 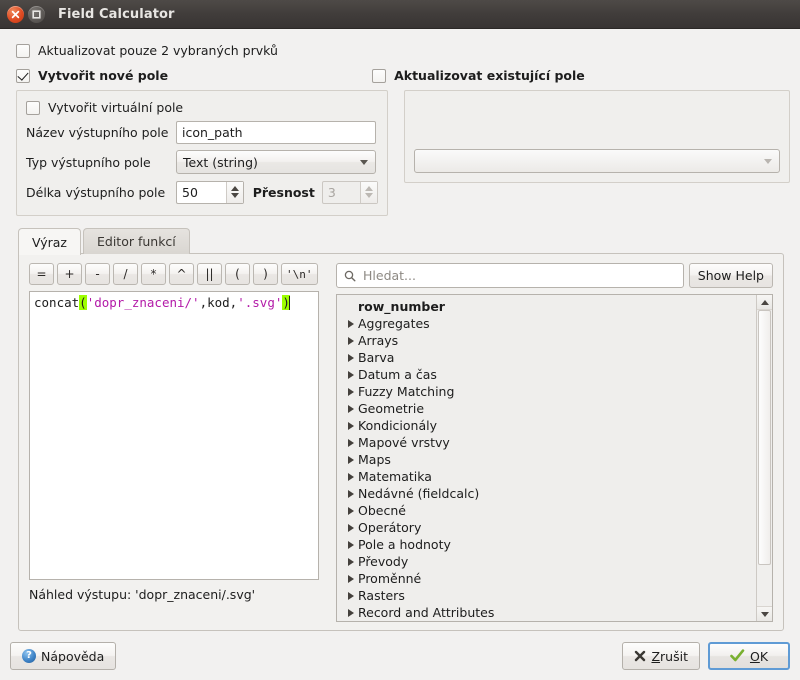 What do you see at coordinates (96, 192) in the screenshot?
I see `output-field-length-label: Délka výstupního pole` at bounding box center [96, 192].